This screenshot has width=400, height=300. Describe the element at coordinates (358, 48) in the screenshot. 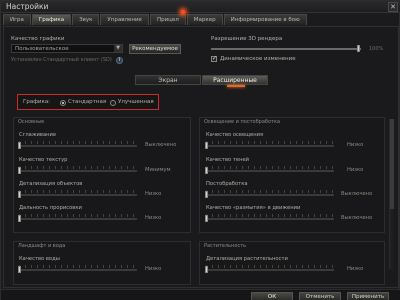

I see `resolution-slider-handle` at that location.